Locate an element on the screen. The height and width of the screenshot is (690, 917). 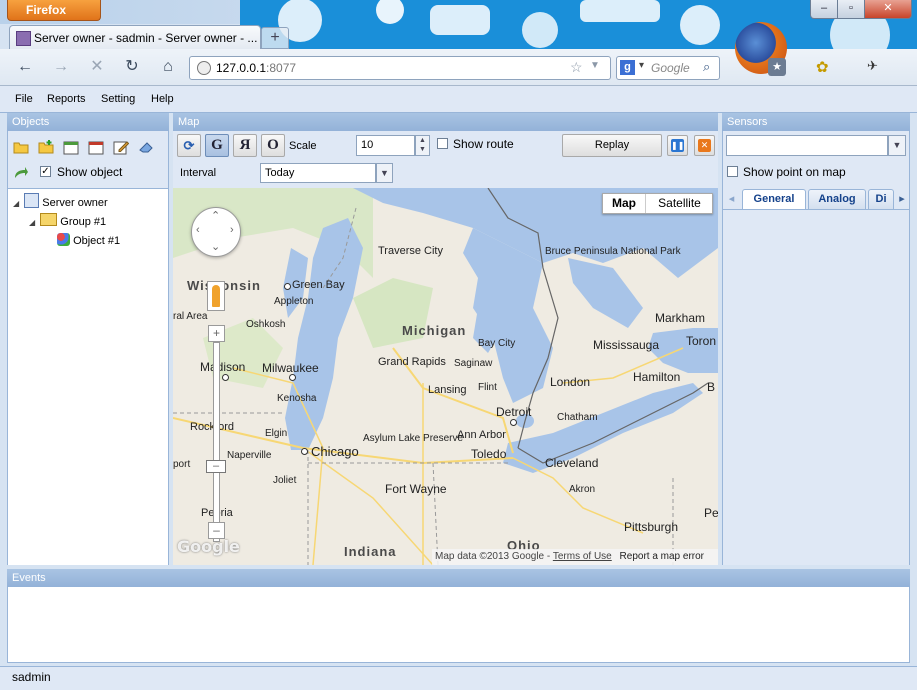
tree-item-group-1: ◢ Group #1 is located at coordinates (67, 220).